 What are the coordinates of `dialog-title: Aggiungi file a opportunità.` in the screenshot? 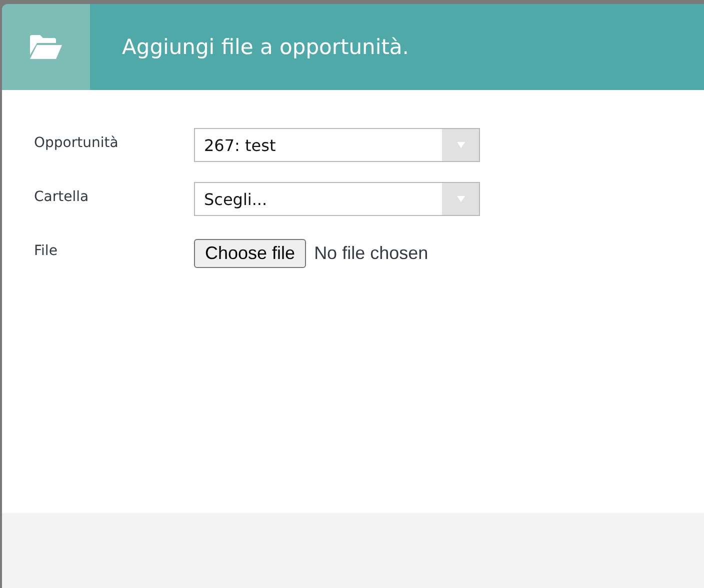 It's located at (265, 47).